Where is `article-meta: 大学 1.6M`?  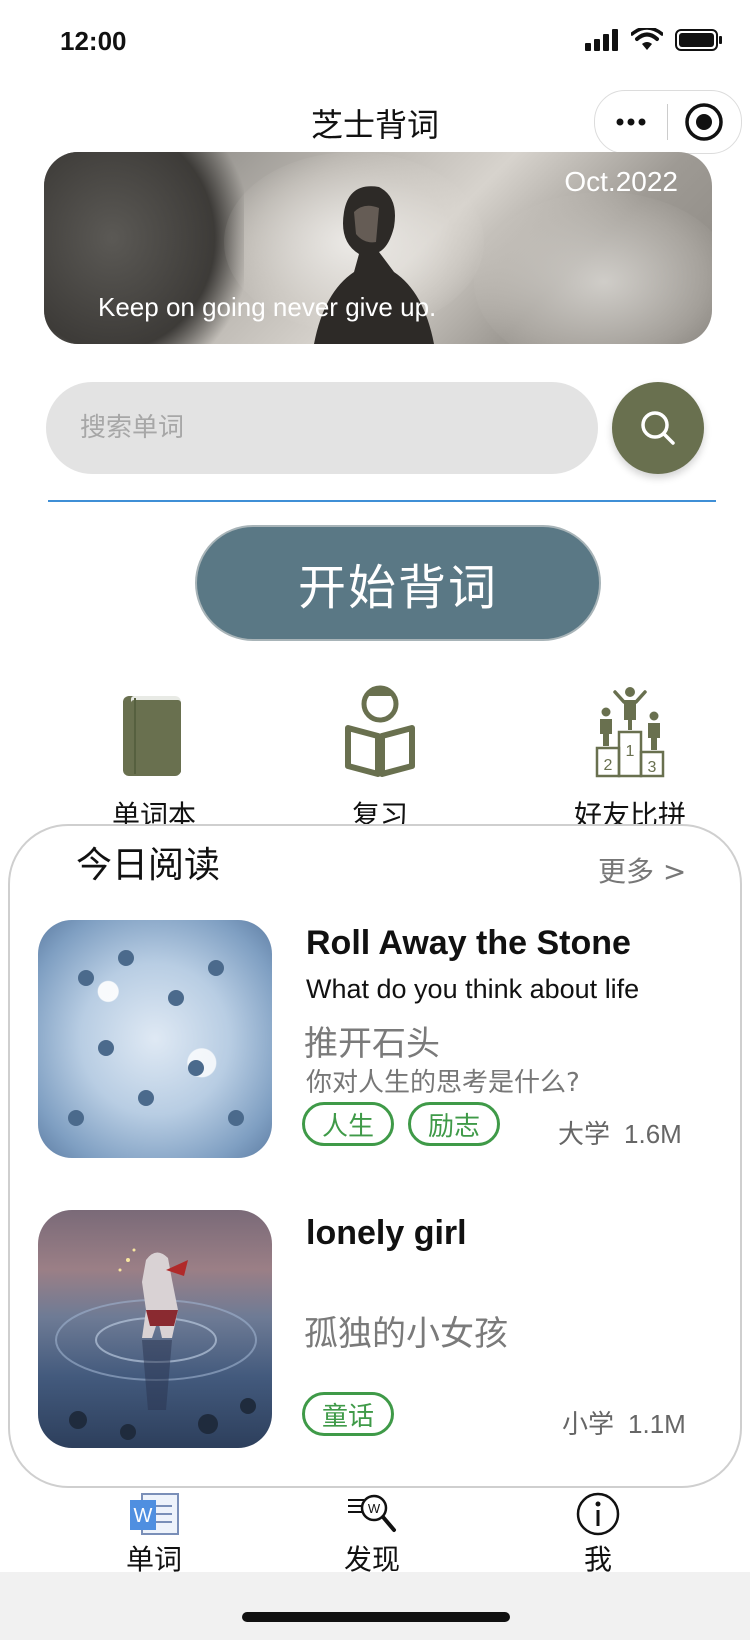 article-meta: 大学 1.6M is located at coordinates (620, 1132).